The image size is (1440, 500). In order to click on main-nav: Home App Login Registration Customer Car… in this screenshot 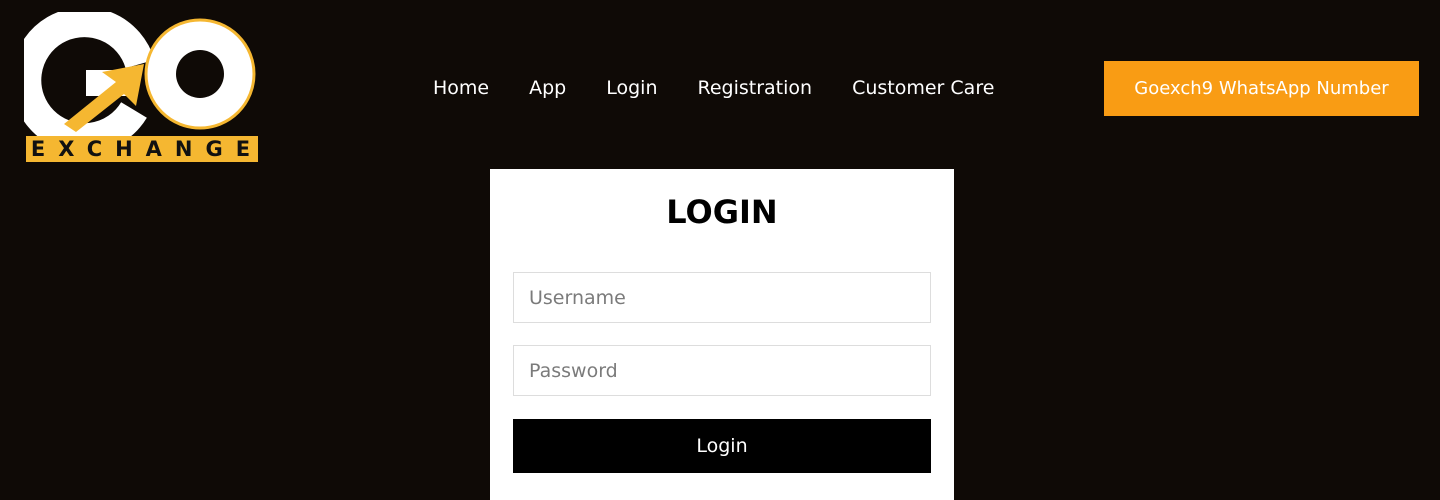, I will do `click(713, 88)`.